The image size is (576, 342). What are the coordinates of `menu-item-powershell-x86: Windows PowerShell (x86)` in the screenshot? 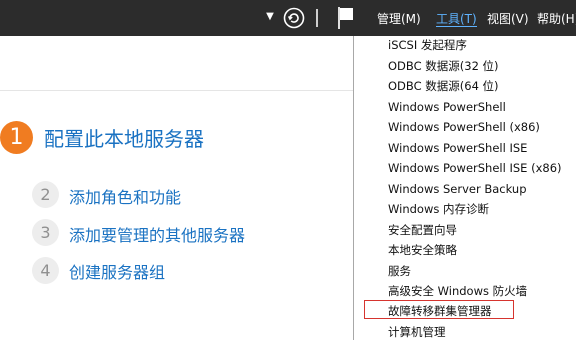 It's located at (464, 127).